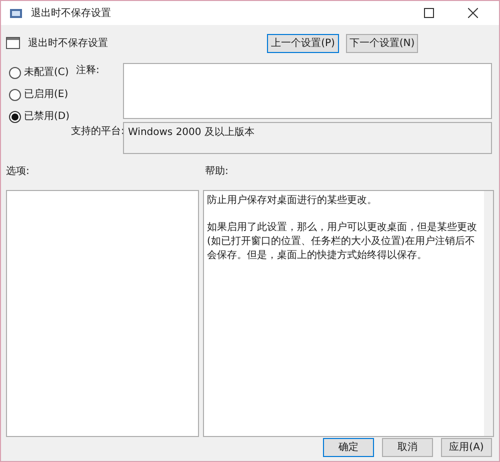 The height and width of the screenshot is (462, 500). Describe the element at coordinates (303, 43) in the screenshot. I see `dialog-button: 上一个设置(P)` at that location.